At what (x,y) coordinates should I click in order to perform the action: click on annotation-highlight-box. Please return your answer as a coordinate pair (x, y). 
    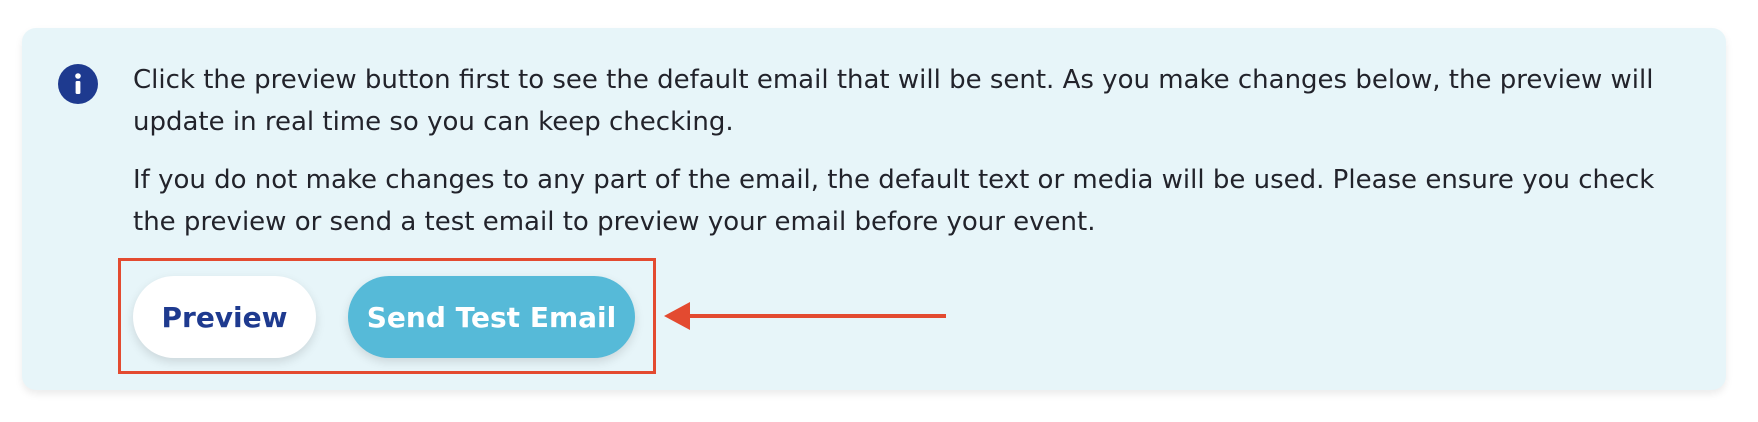
    Looking at the image, I should click on (387, 316).